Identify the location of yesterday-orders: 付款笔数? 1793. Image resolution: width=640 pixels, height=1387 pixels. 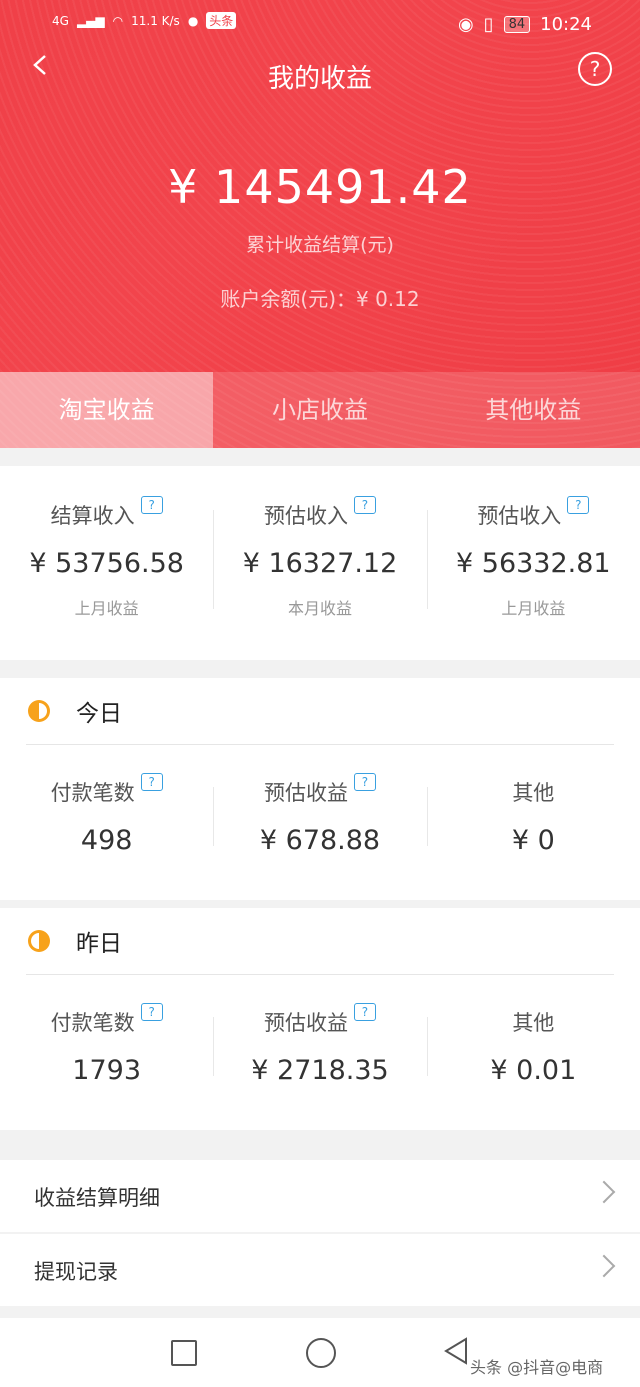
(106, 1044).